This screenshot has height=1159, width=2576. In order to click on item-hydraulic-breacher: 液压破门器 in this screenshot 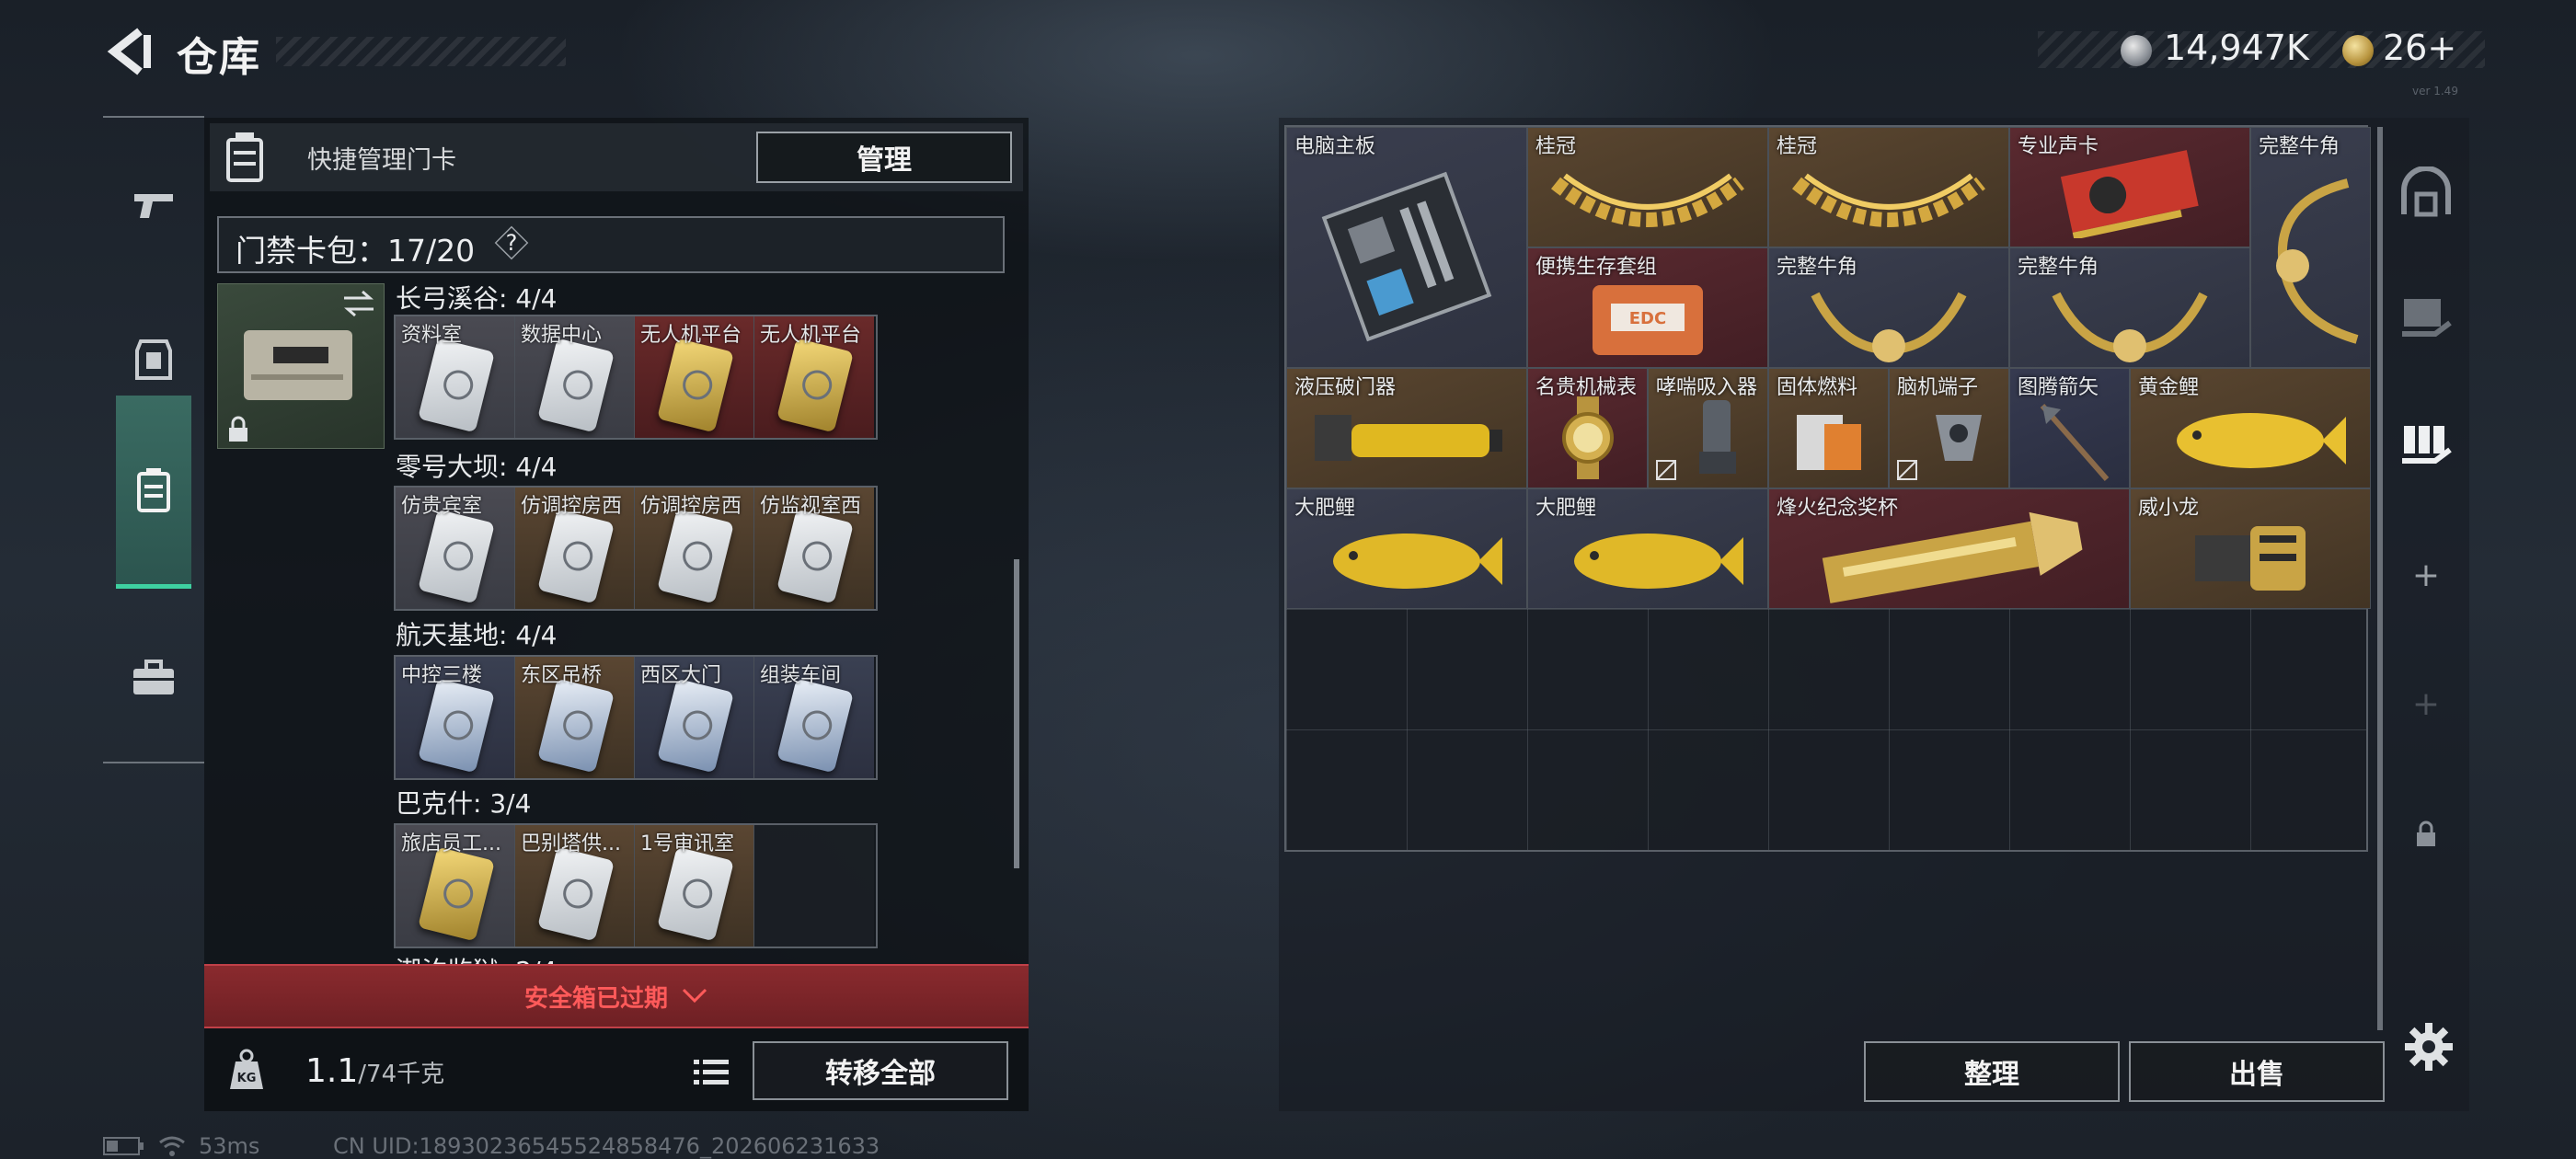, I will do `click(1406, 428)`.